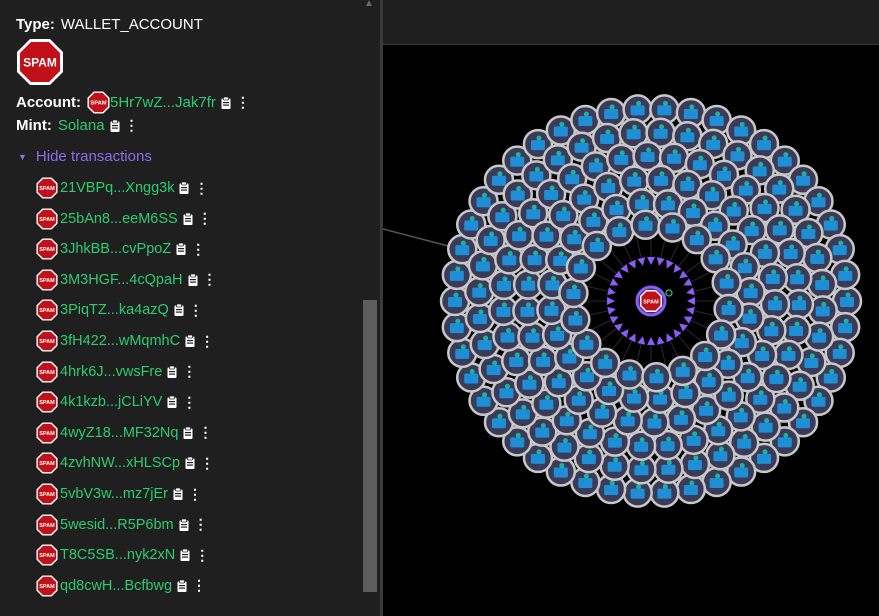 This screenshot has height=616, width=879. Describe the element at coordinates (370, 446) in the screenshot. I see `scrollbar-thumb` at that location.